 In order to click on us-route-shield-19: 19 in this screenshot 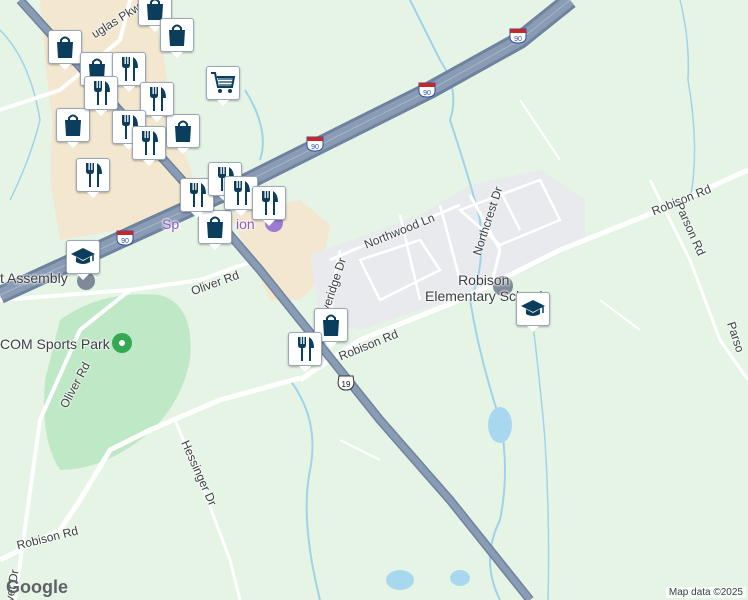, I will do `click(346, 383)`.